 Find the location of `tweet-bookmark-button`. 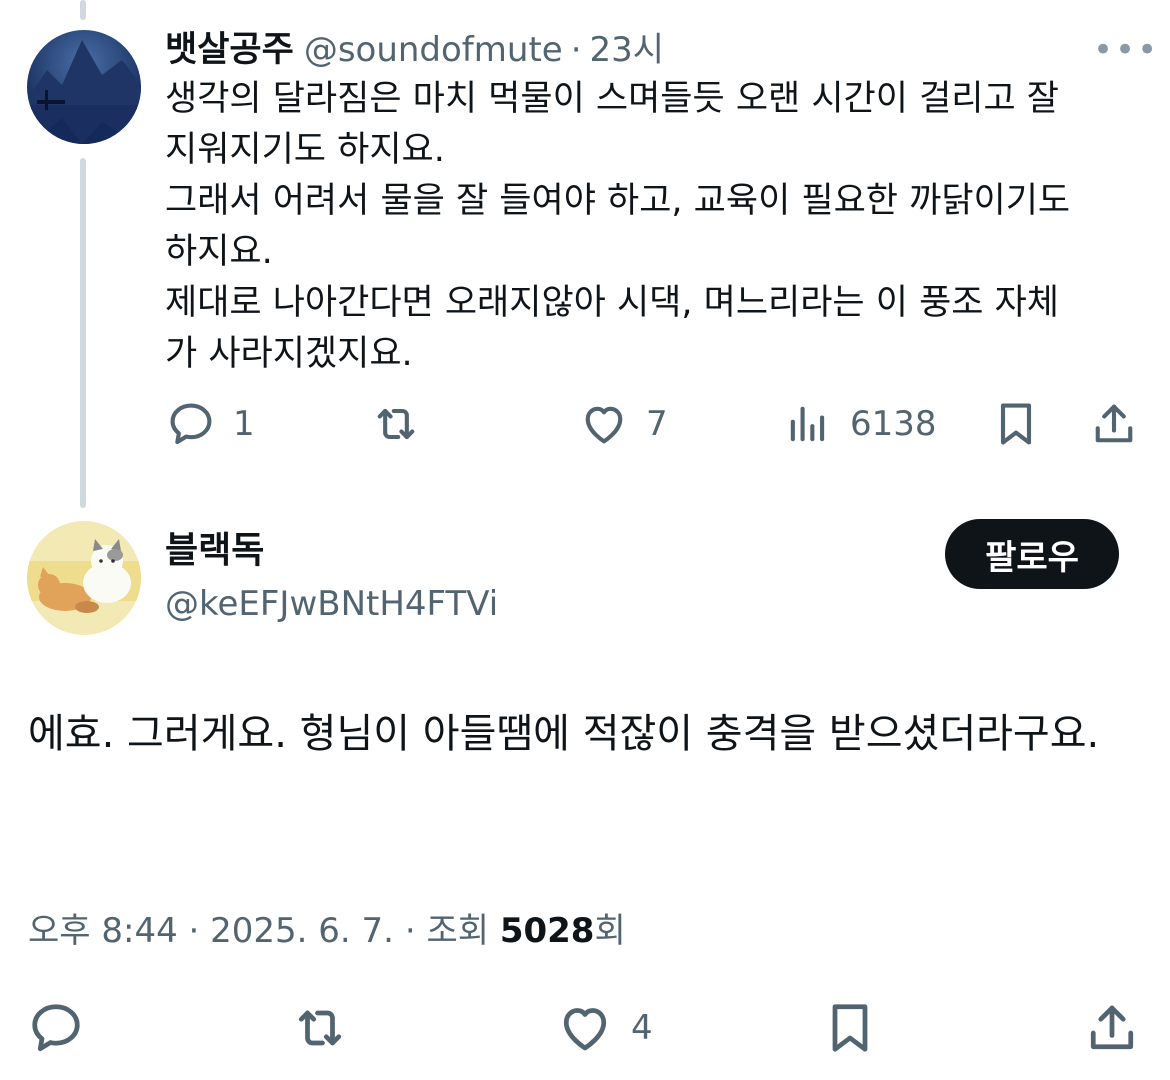

tweet-bookmark-button is located at coordinates (850, 1028).